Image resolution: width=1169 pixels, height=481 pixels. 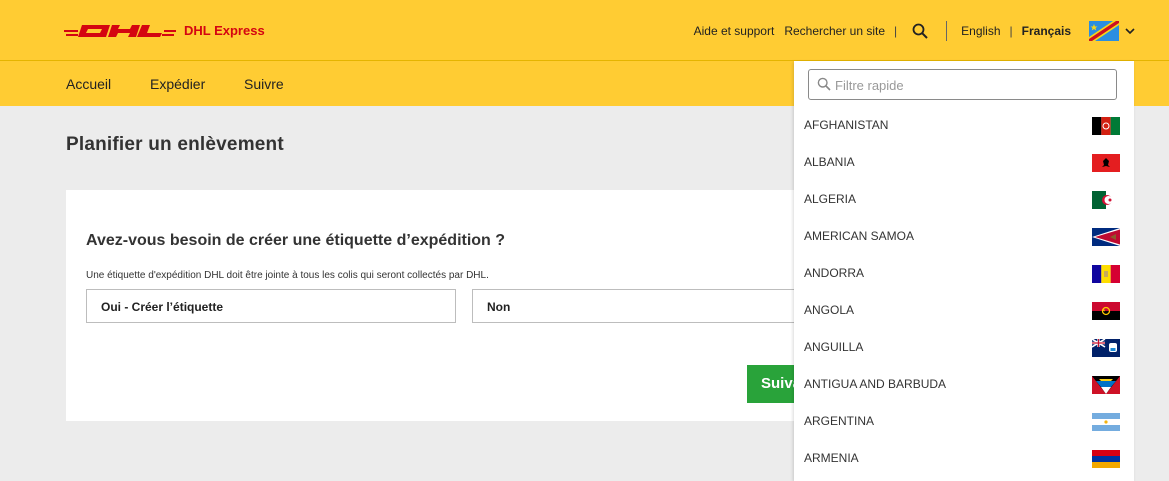 I want to click on country-name: ARGENTINA, so click(x=839, y=421).